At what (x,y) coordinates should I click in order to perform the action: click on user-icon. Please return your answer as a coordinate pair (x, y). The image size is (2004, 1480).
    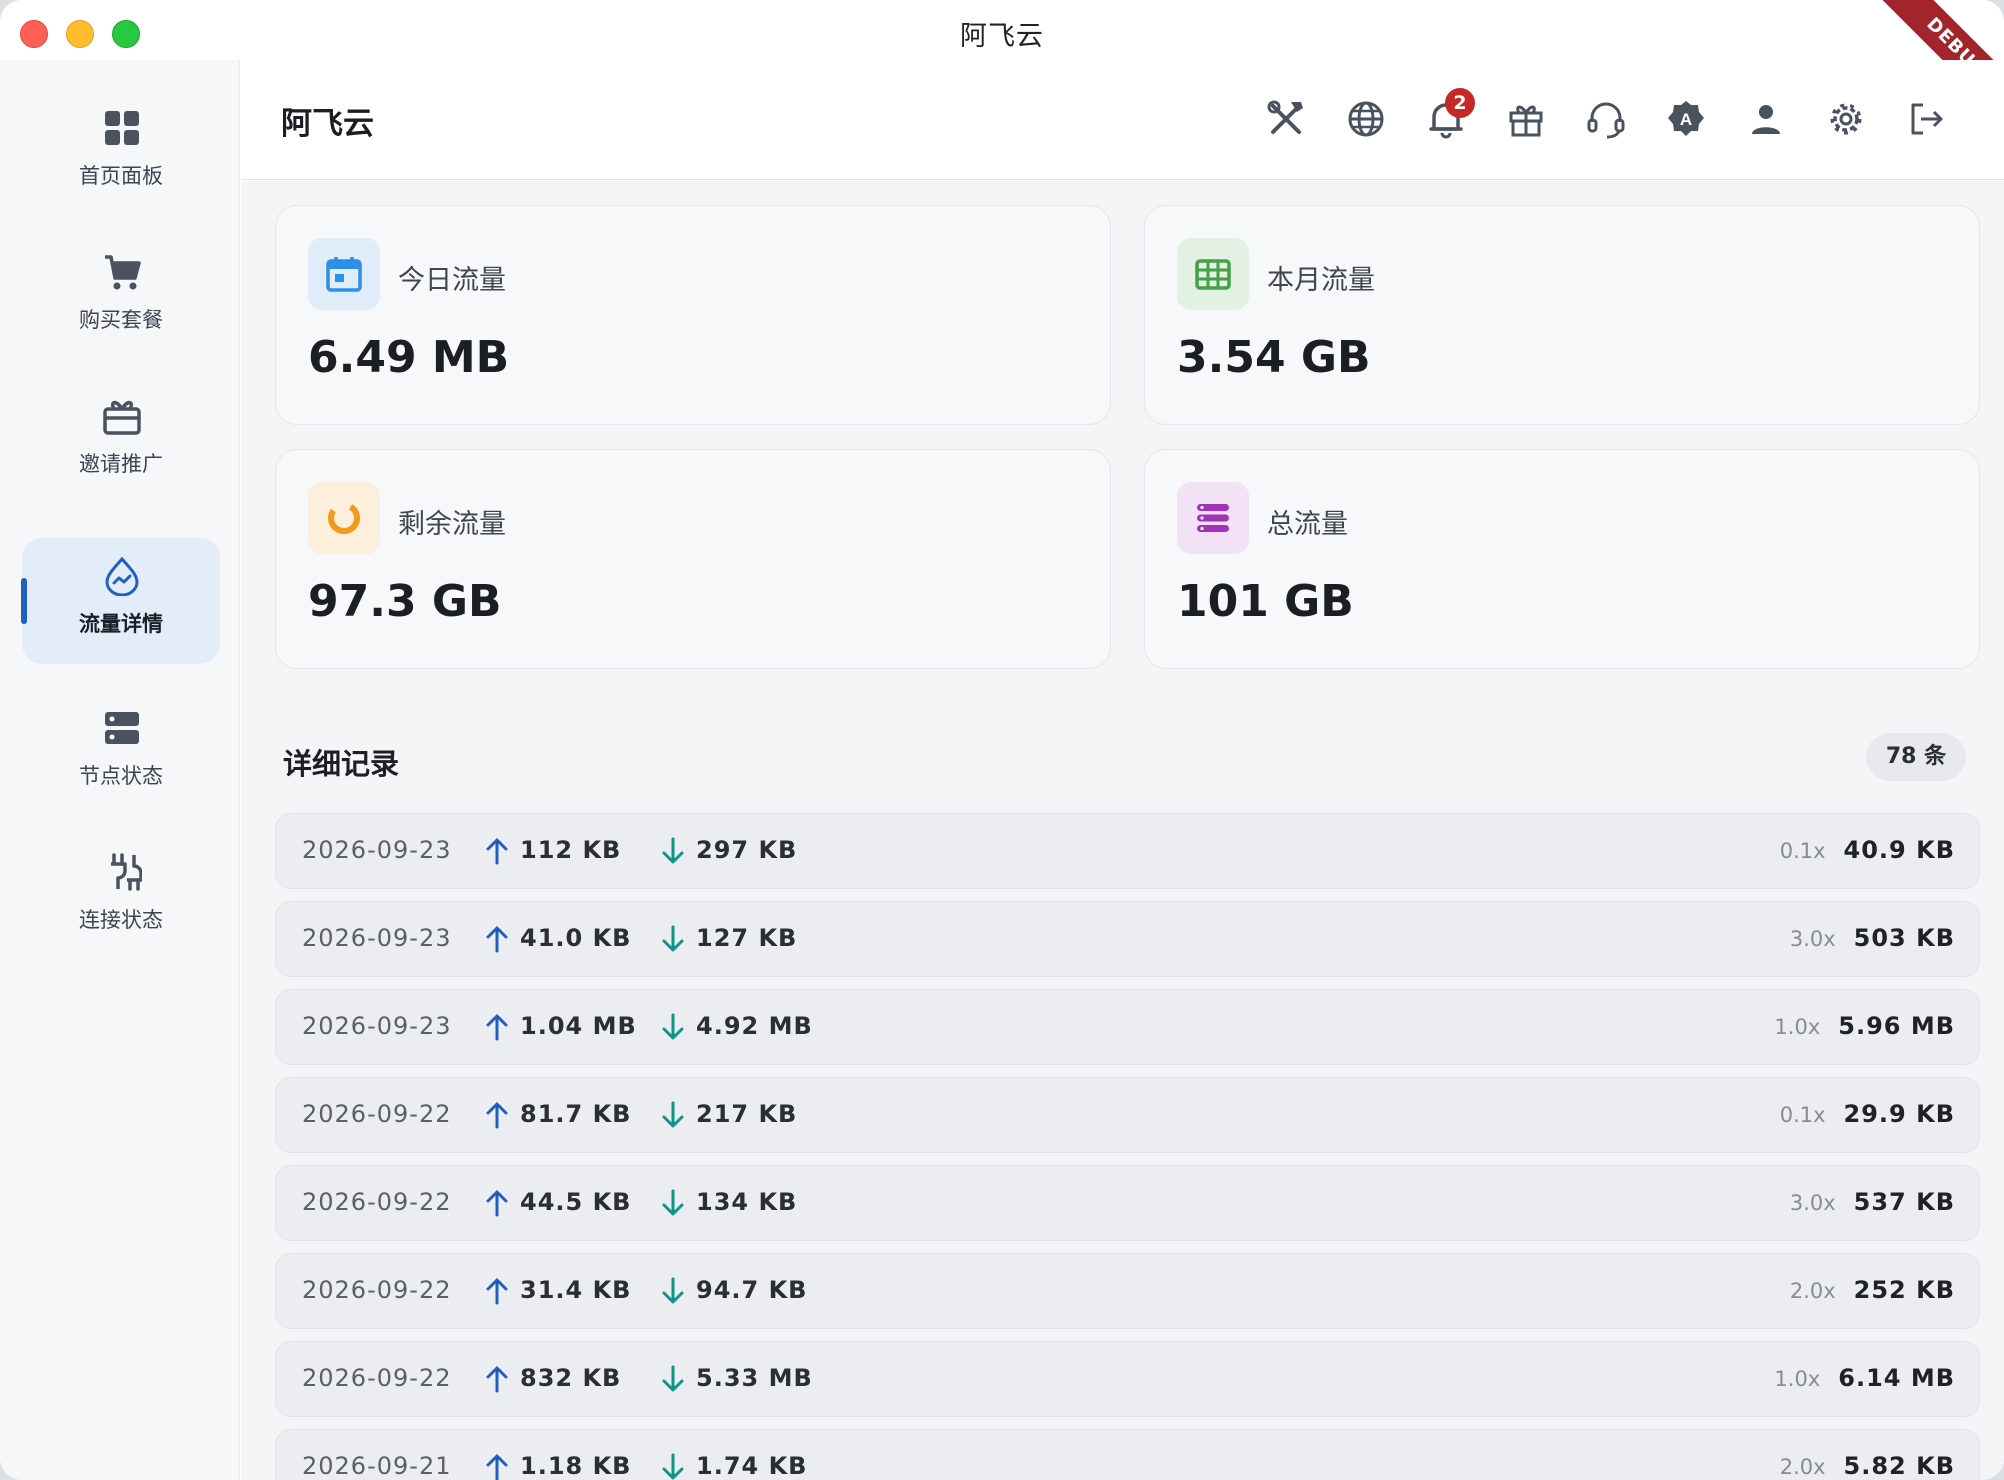
    Looking at the image, I should click on (1766, 119).